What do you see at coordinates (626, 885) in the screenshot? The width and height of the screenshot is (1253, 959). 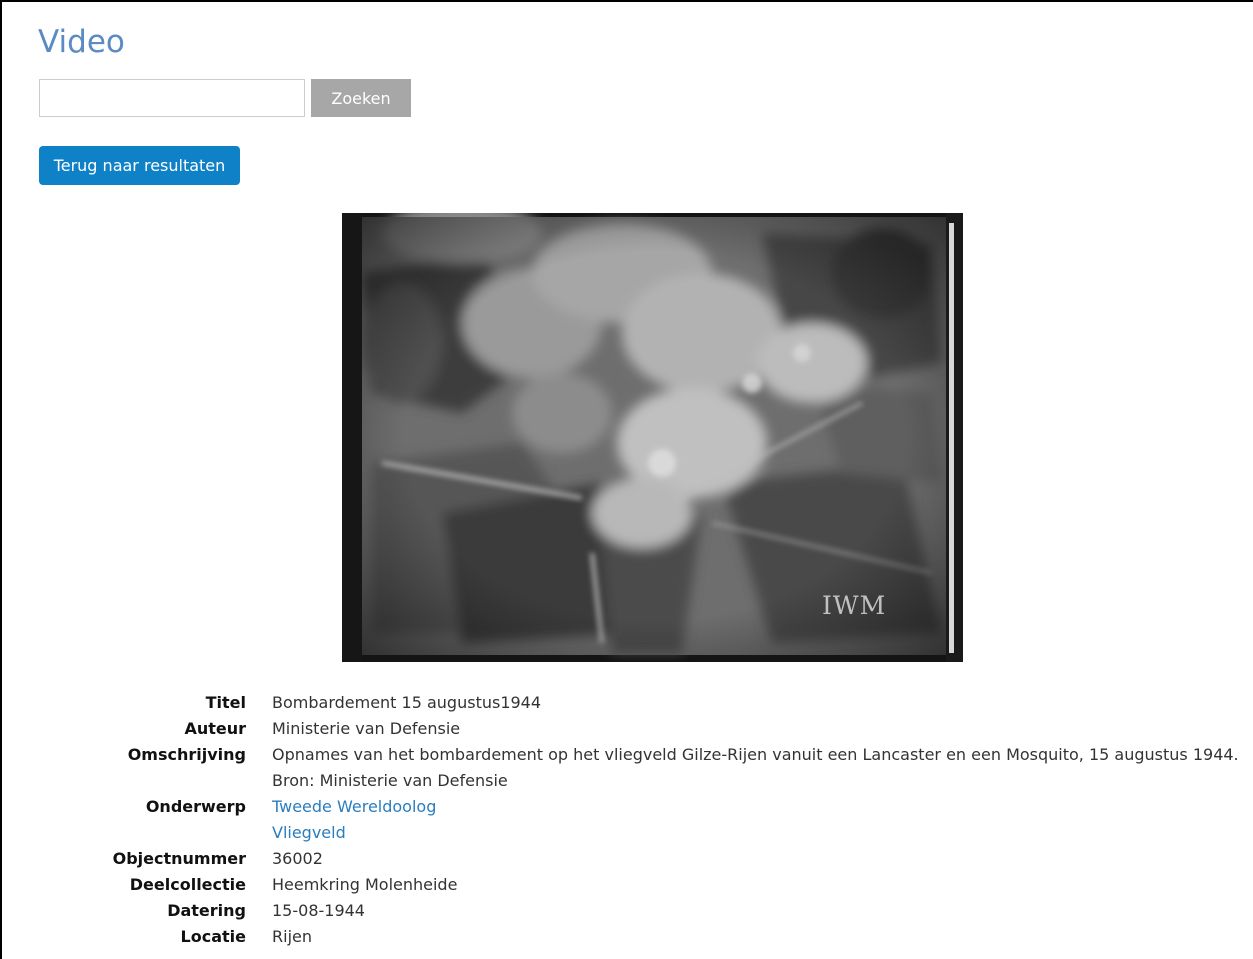 I see `meta-row-deelcollectie: Deelcollectie Heemkring Molenheide` at bounding box center [626, 885].